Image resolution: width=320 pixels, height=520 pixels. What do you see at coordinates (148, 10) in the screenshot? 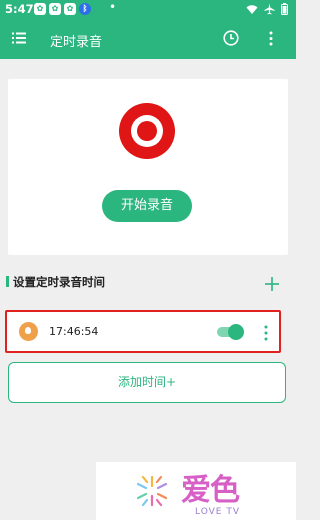
I see `status-bar: 5:47 ✿ ✿ ✿ ᛒ •` at bounding box center [148, 10].